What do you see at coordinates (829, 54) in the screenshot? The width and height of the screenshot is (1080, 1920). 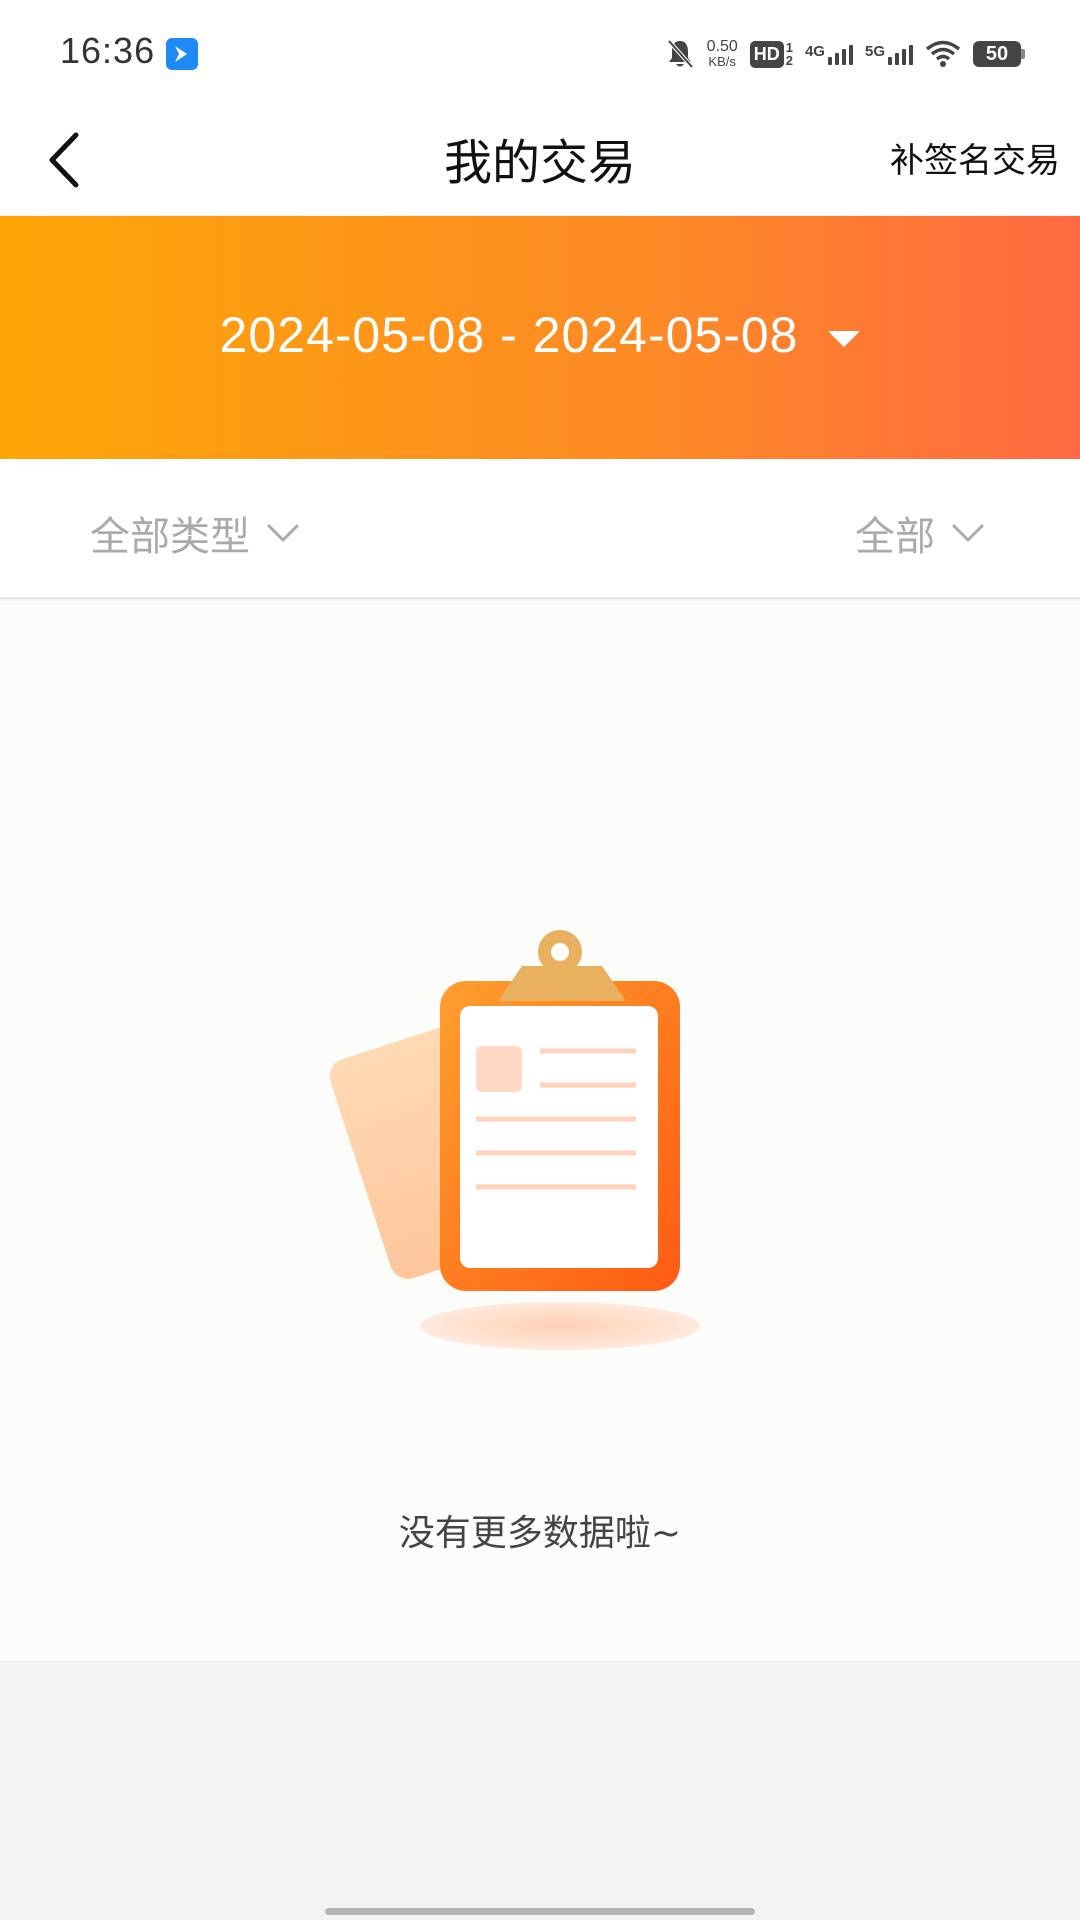 I see `signal-icon: 4G` at bounding box center [829, 54].